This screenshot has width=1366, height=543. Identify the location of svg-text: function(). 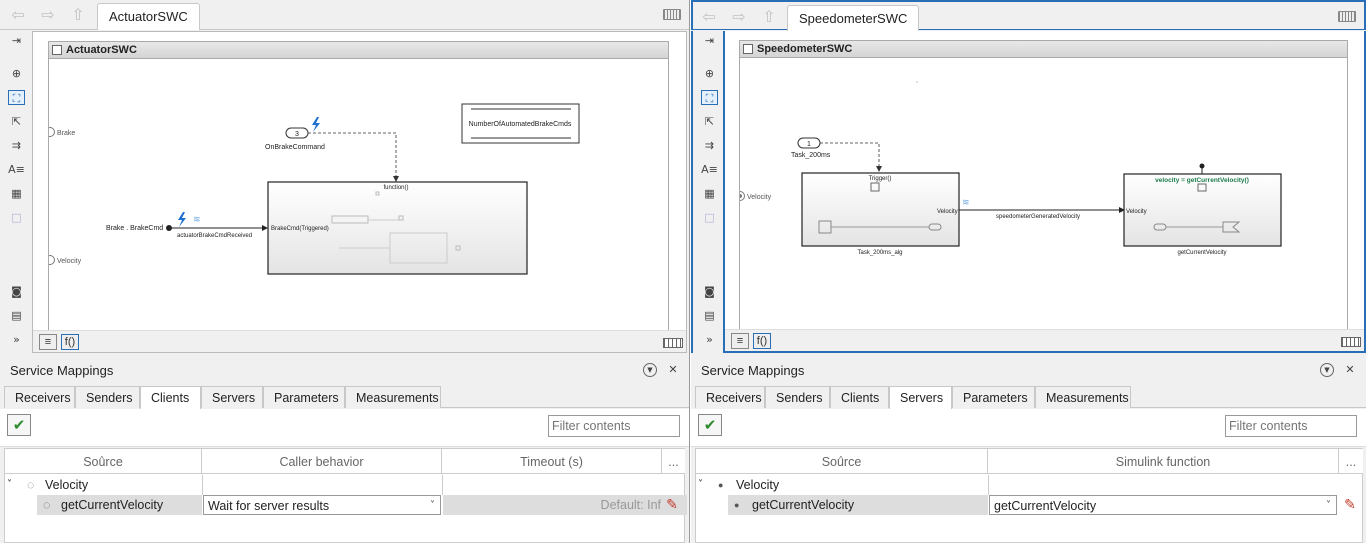
(395, 188).